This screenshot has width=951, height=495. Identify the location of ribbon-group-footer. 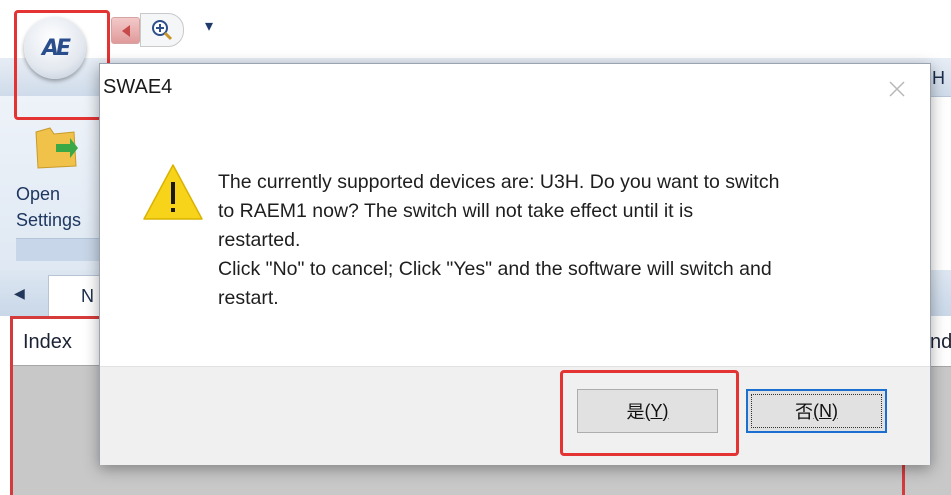
(60, 249).